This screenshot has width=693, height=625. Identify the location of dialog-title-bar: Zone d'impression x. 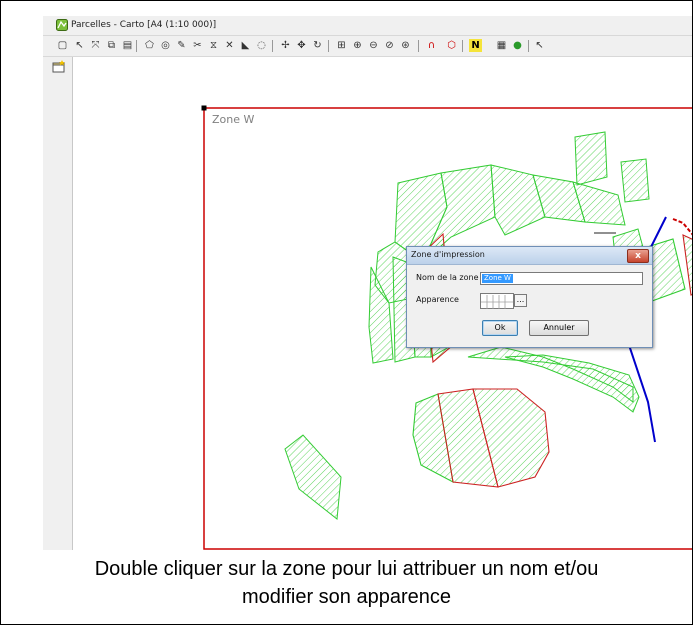
(529, 256).